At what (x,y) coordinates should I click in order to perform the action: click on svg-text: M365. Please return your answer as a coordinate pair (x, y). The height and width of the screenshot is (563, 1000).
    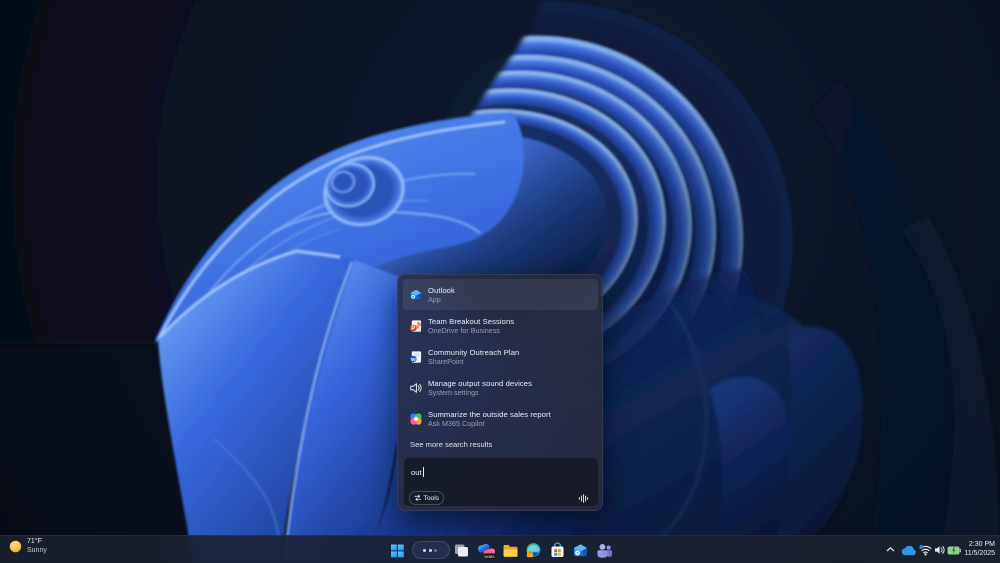
    Looking at the image, I should click on (489, 556).